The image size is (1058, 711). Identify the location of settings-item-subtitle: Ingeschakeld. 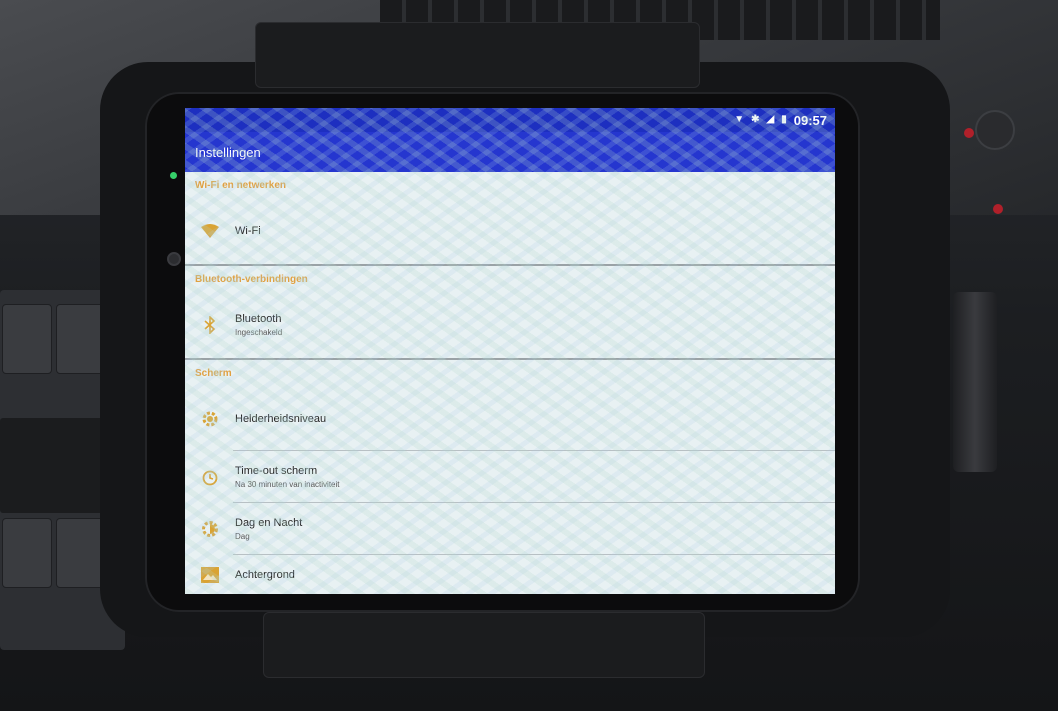
(259, 332).